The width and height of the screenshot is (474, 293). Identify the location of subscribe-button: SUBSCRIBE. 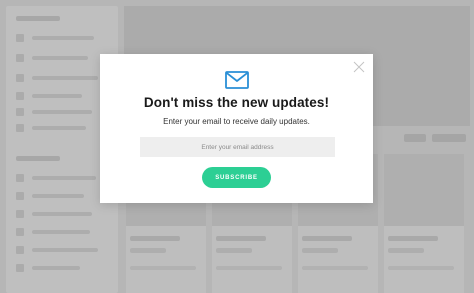
(236, 177).